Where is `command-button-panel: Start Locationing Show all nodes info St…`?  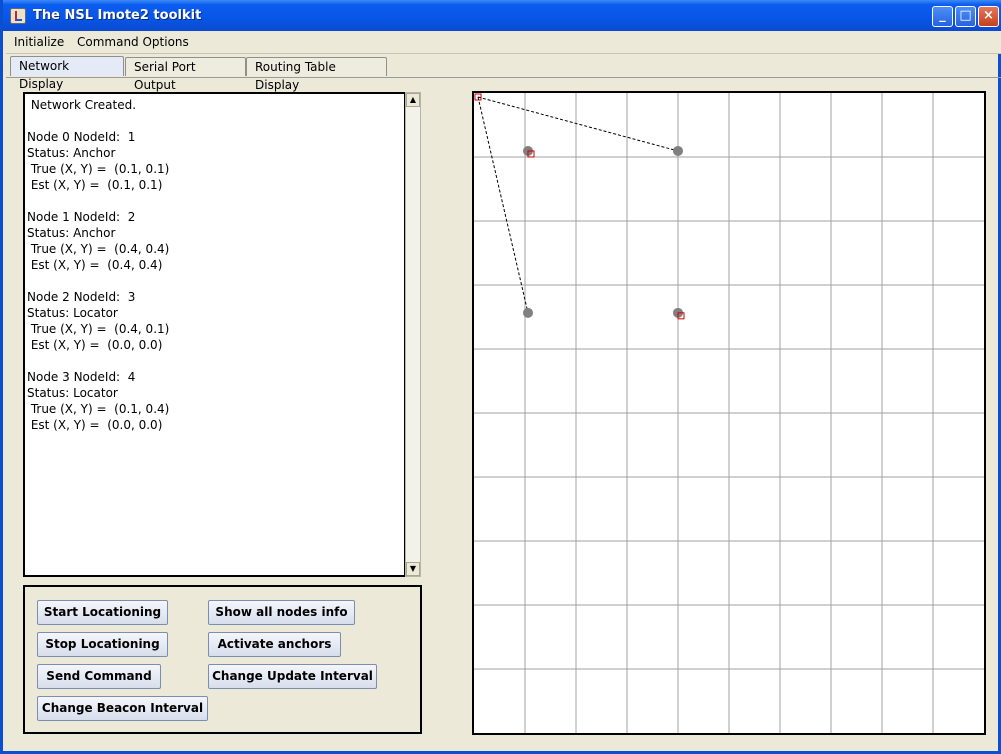
command-button-panel: Start Locationing Show all nodes info St… is located at coordinates (222, 659).